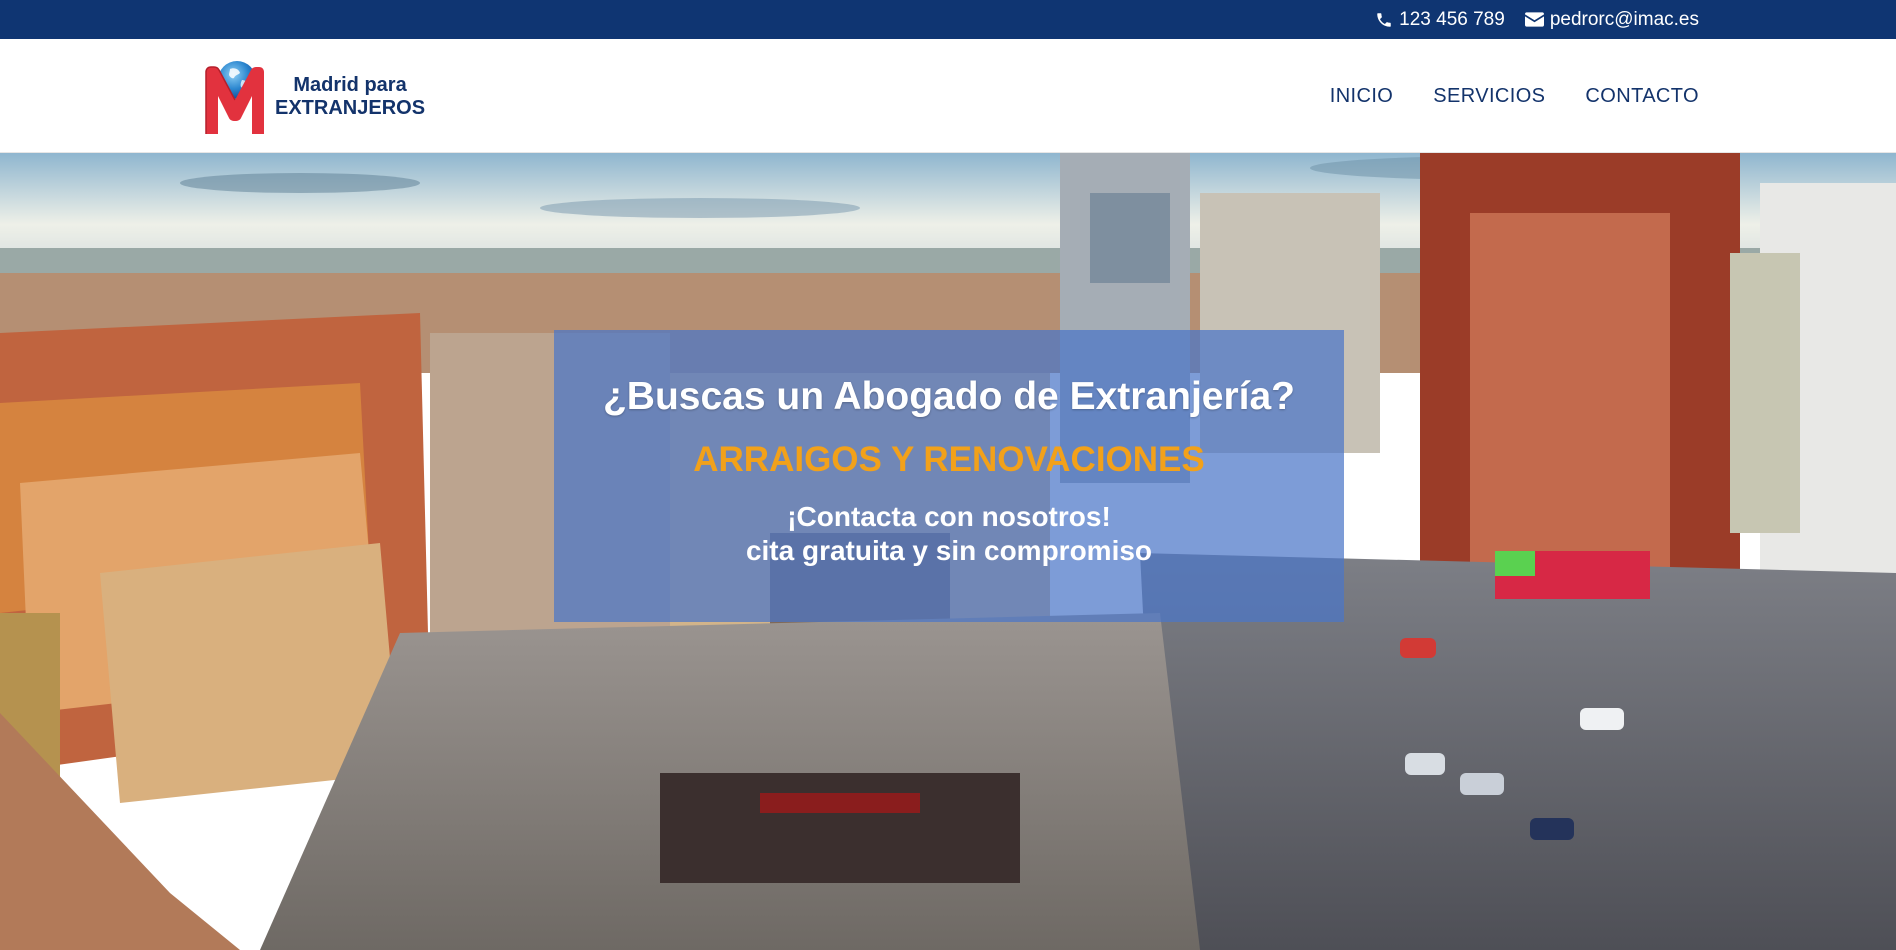 The height and width of the screenshot is (950, 1896). I want to click on logo-line-2: EXTRANJEROS, so click(350, 108).